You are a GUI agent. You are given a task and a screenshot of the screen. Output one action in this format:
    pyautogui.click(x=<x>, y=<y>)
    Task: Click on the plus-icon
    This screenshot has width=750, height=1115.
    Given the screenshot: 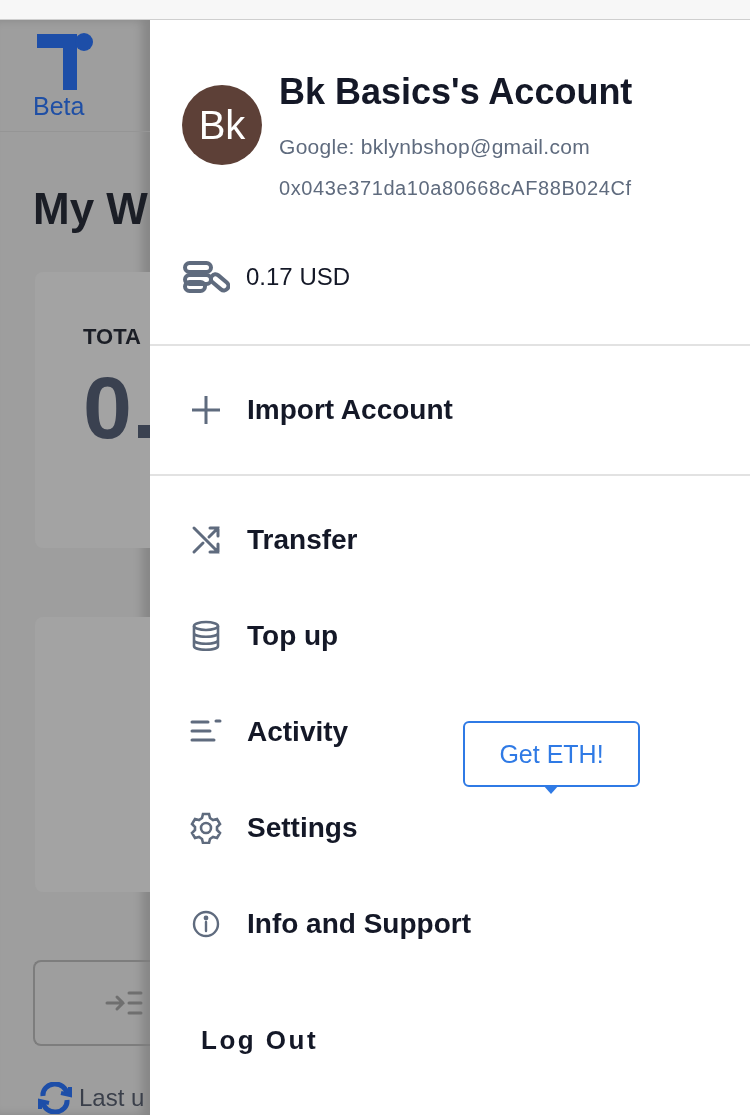 What is the action you would take?
    pyautogui.click(x=206, y=410)
    